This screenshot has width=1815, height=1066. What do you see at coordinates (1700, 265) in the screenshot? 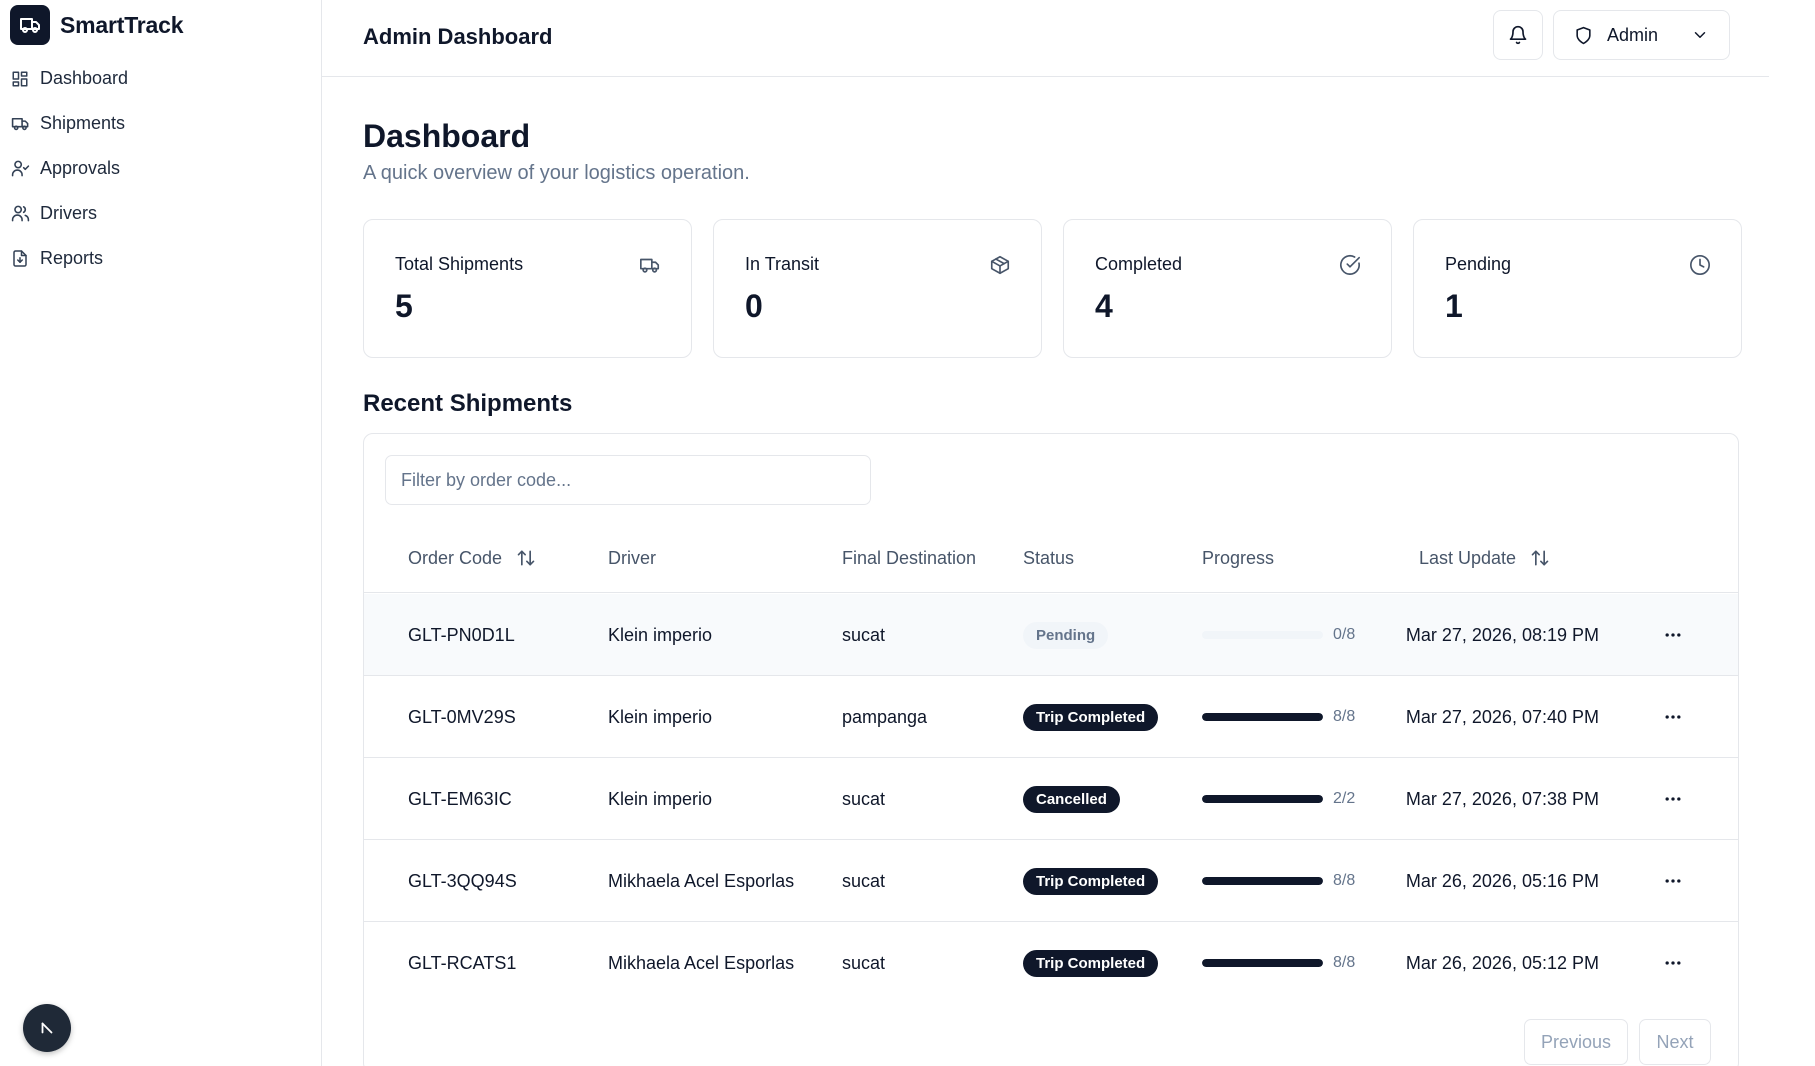
I see `clock-icon` at bounding box center [1700, 265].